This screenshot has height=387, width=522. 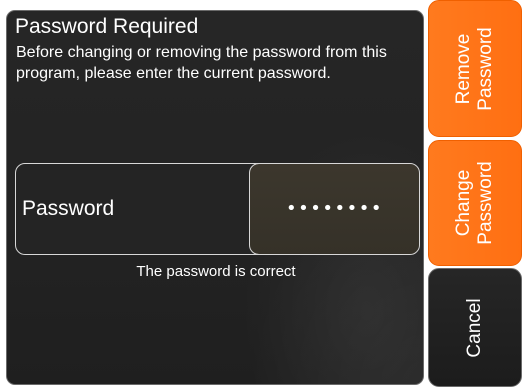 What do you see at coordinates (68, 208) in the screenshot?
I see `password-label: Password` at bounding box center [68, 208].